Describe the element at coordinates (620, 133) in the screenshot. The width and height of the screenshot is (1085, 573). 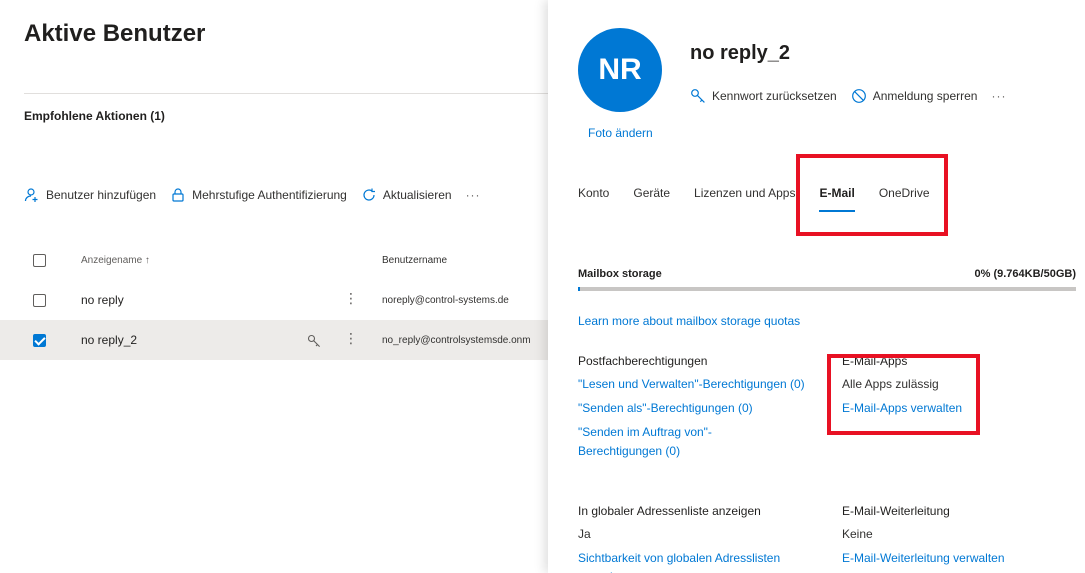
I see `change-photo-link: Foto ändern` at that location.